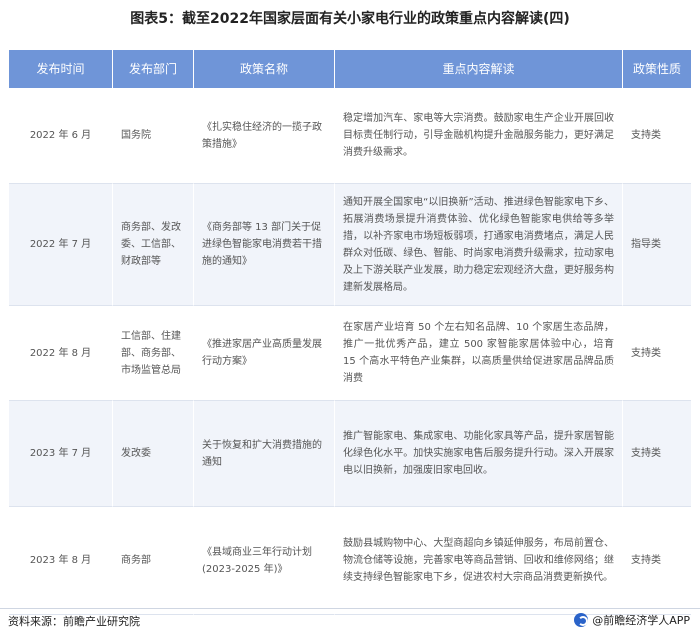  I want to click on cell-dept: 发改委, so click(153, 454).